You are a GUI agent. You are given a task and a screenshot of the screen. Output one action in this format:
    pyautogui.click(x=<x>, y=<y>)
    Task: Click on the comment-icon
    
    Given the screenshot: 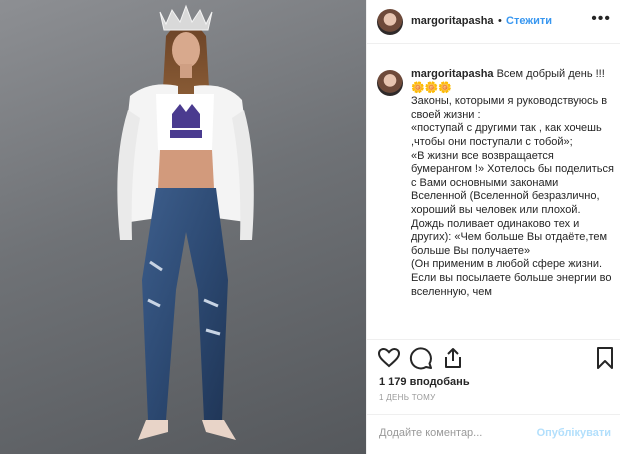 What is the action you would take?
    pyautogui.click(x=421, y=358)
    